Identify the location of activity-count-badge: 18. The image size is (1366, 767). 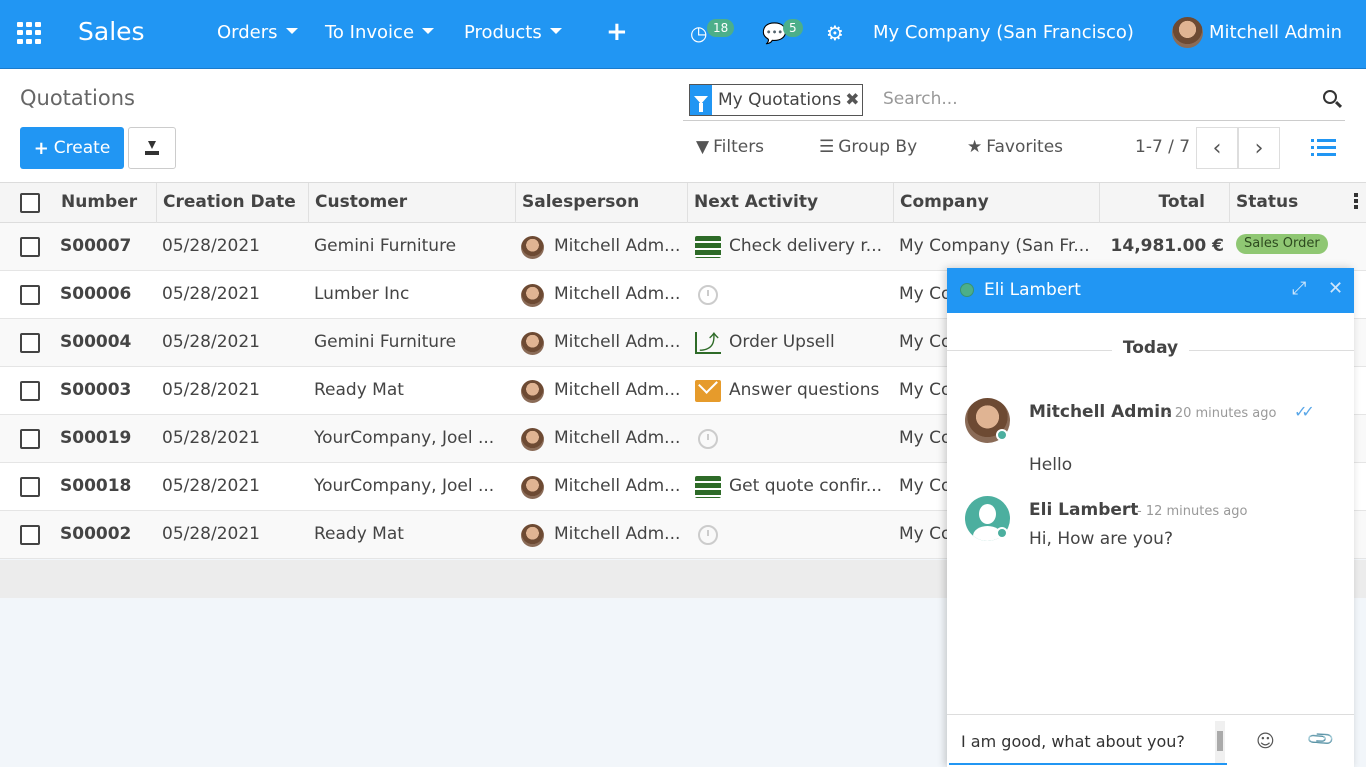
(721, 28).